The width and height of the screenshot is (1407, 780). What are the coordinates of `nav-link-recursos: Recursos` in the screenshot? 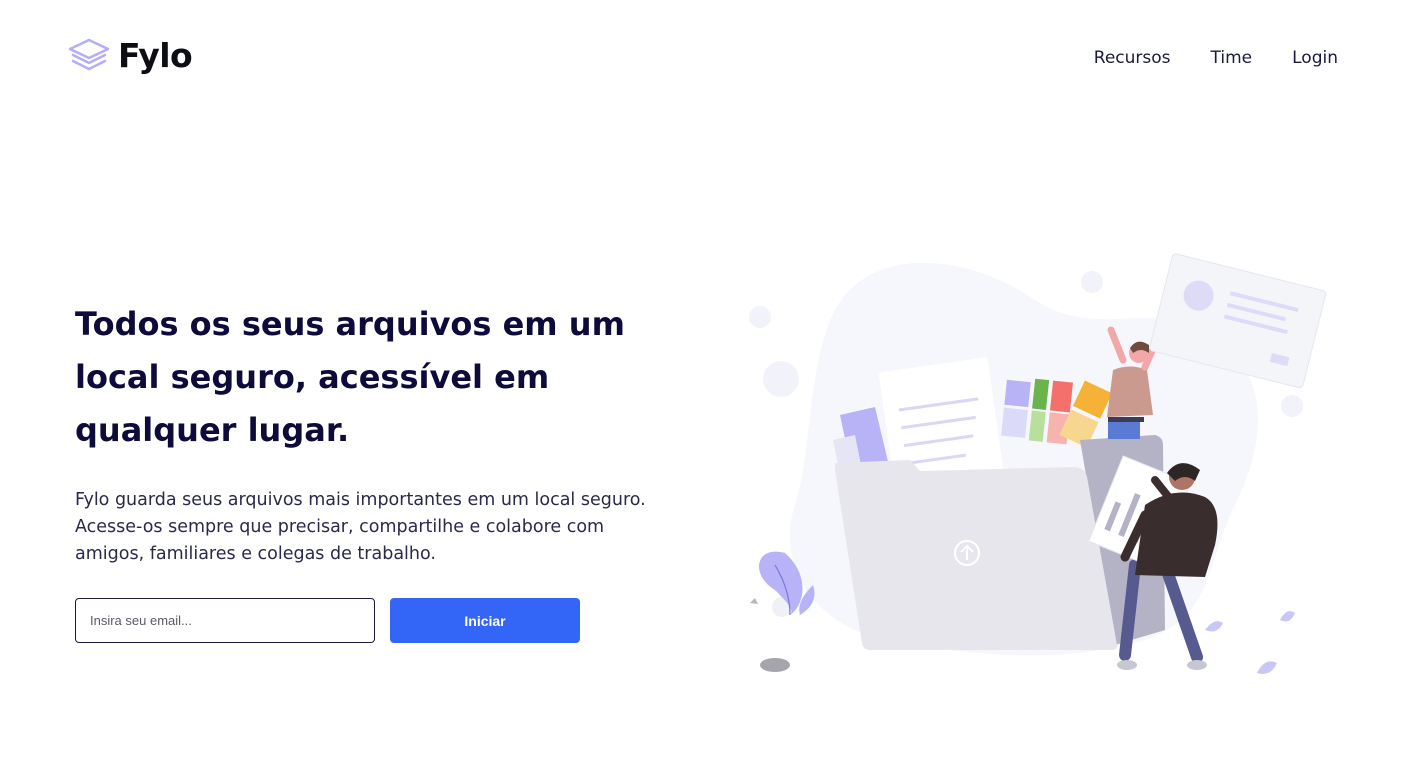 It's located at (1132, 58).